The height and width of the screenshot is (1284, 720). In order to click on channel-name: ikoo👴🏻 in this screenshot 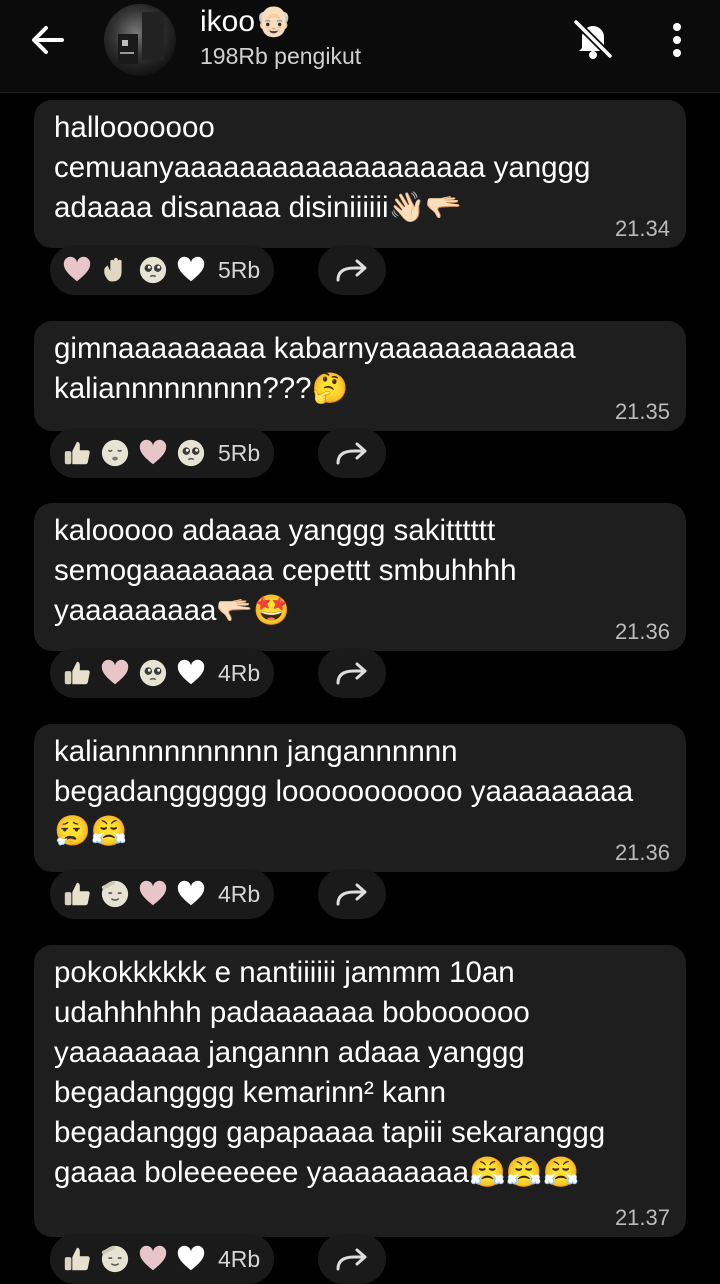, I will do `click(246, 22)`.